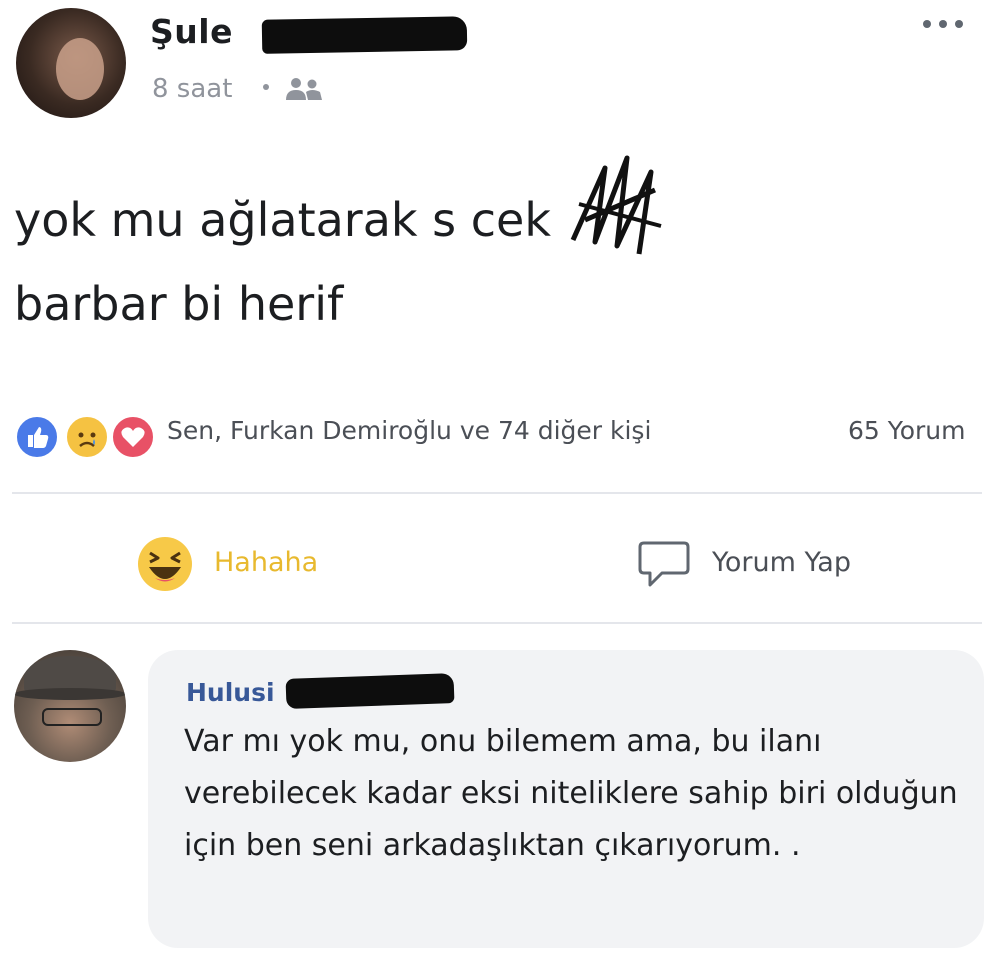 The width and height of the screenshot is (989, 960). Describe the element at coordinates (87, 437) in the screenshot. I see `sad-icon` at that location.